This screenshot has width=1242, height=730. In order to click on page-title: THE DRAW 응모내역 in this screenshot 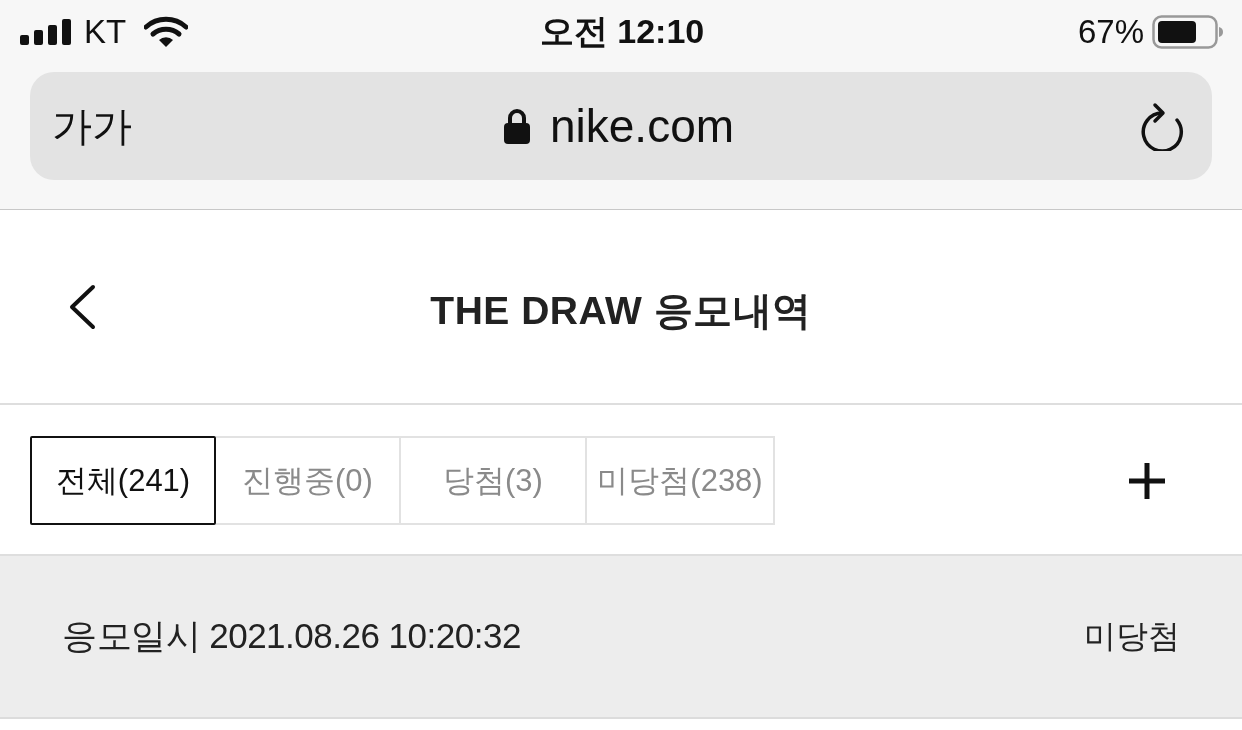, I will do `click(621, 310)`.